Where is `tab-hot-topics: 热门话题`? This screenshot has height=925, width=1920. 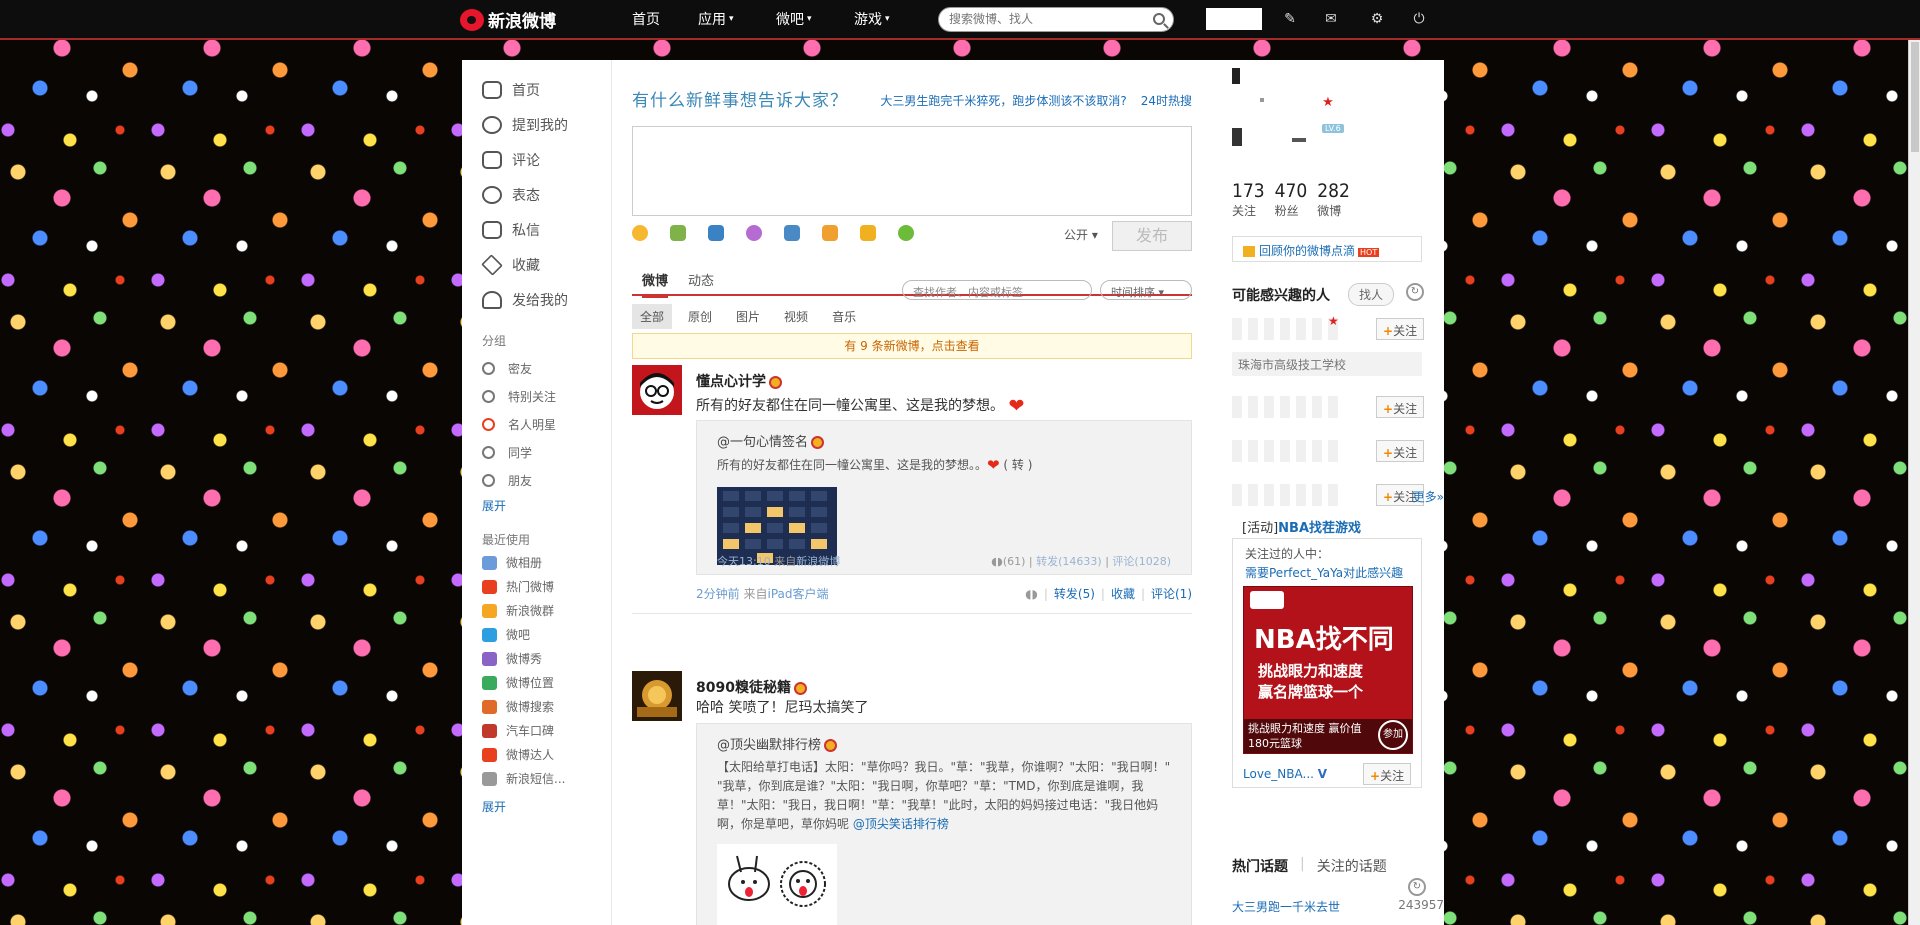 tab-hot-topics: 热门话题 is located at coordinates (1260, 866).